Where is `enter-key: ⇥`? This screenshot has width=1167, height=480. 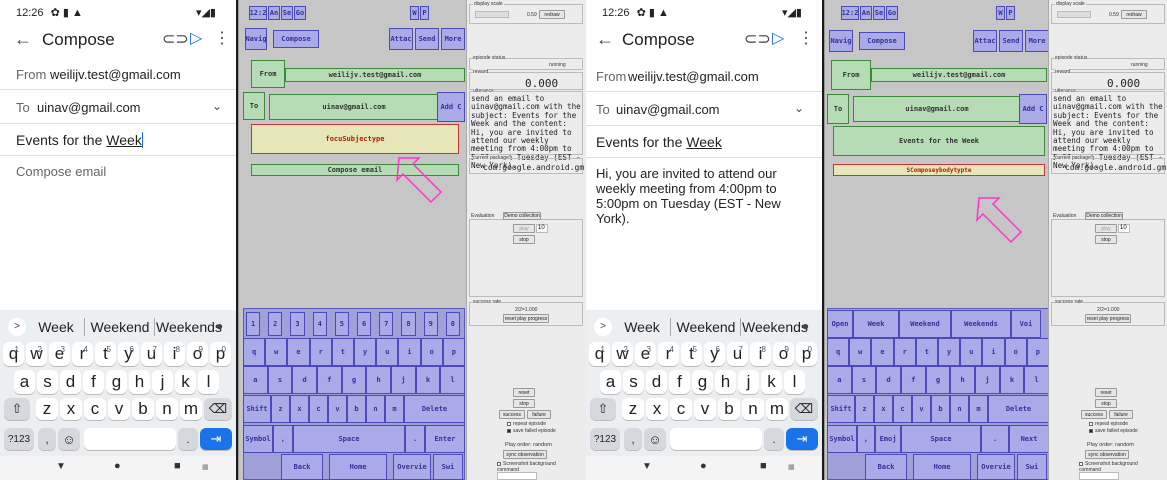
enter-key: ⇥ is located at coordinates (216, 439).